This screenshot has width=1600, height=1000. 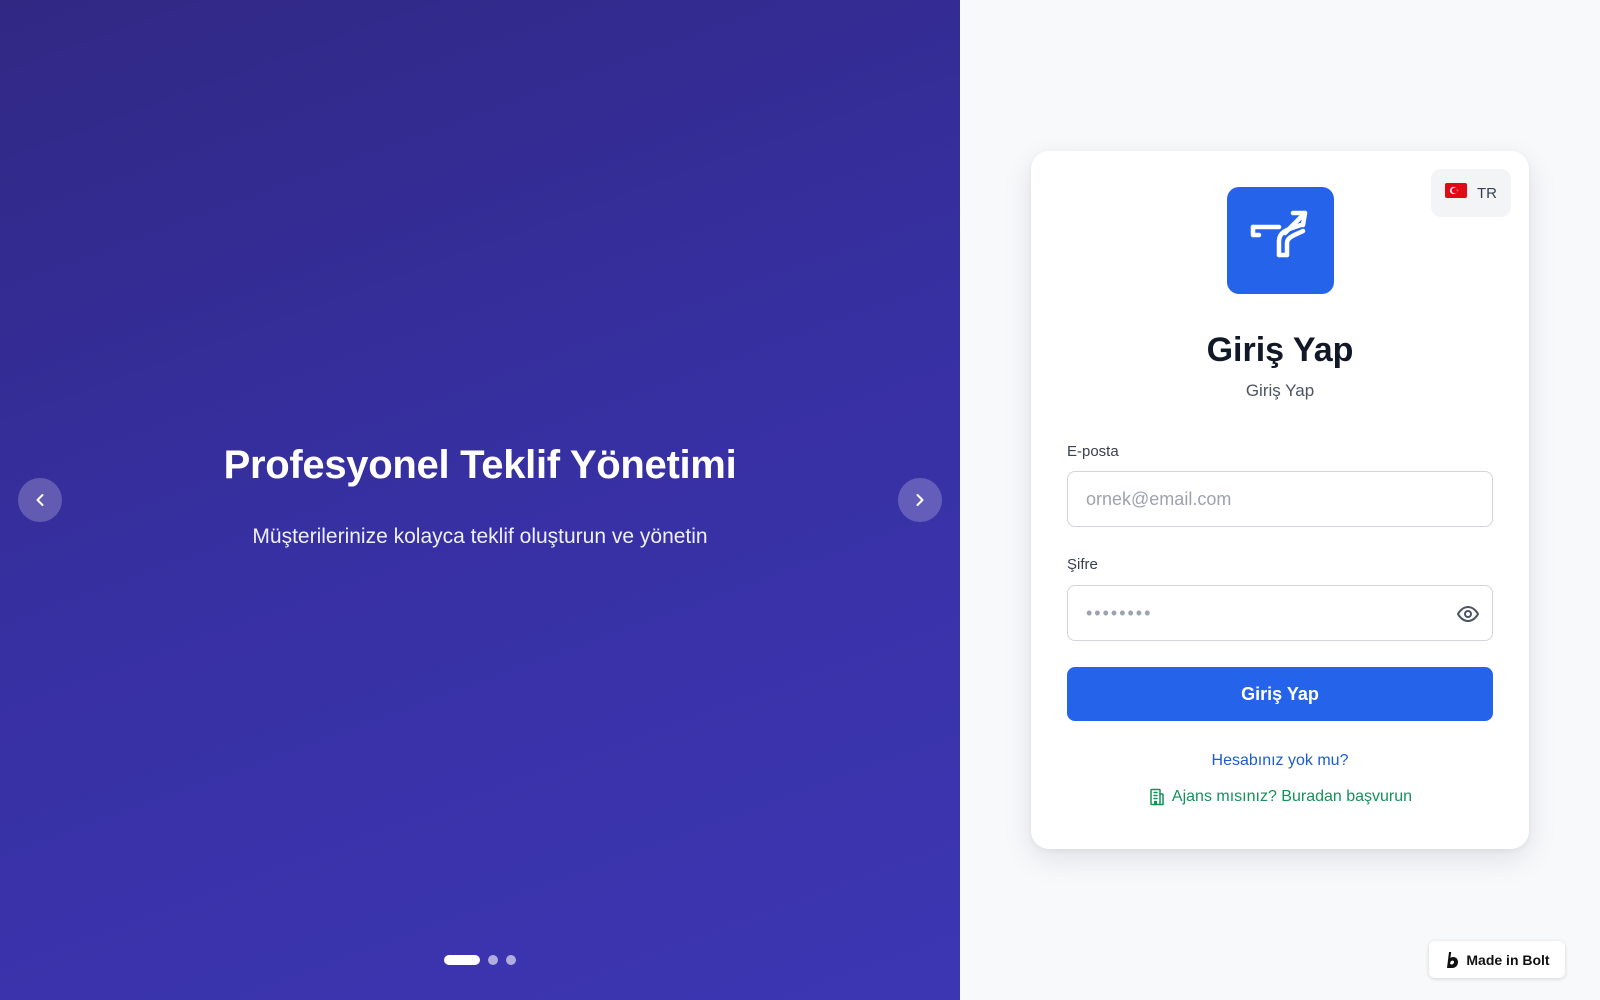 I want to click on app-logo, so click(x=1280, y=240).